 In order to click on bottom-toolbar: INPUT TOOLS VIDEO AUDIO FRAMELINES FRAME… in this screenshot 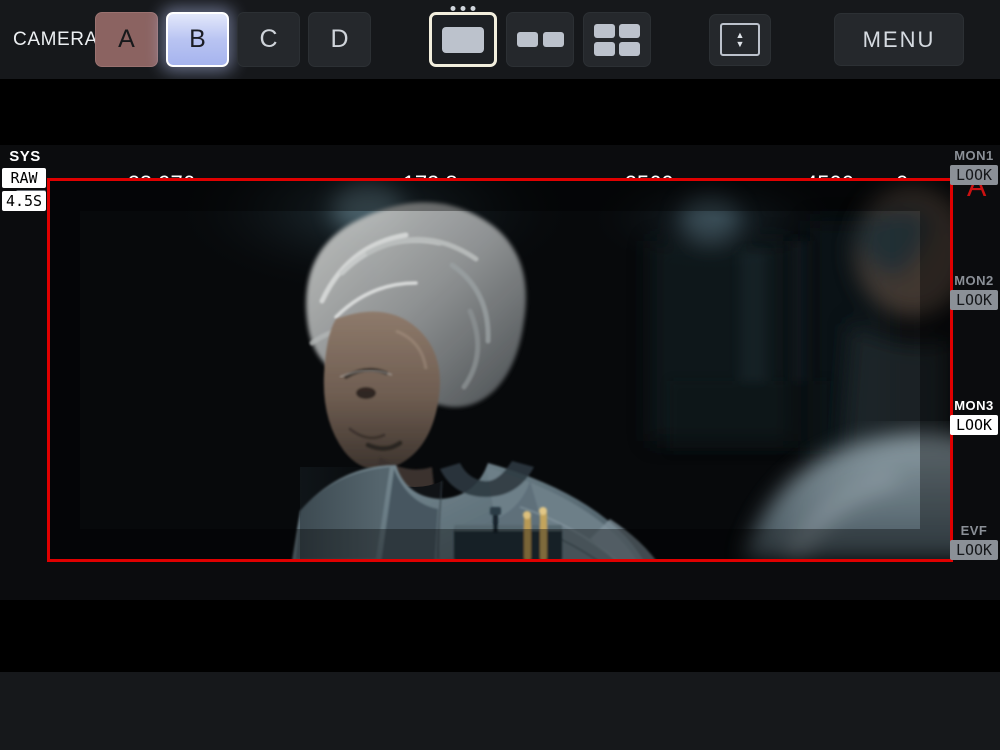, I will do `click(500, 711)`.